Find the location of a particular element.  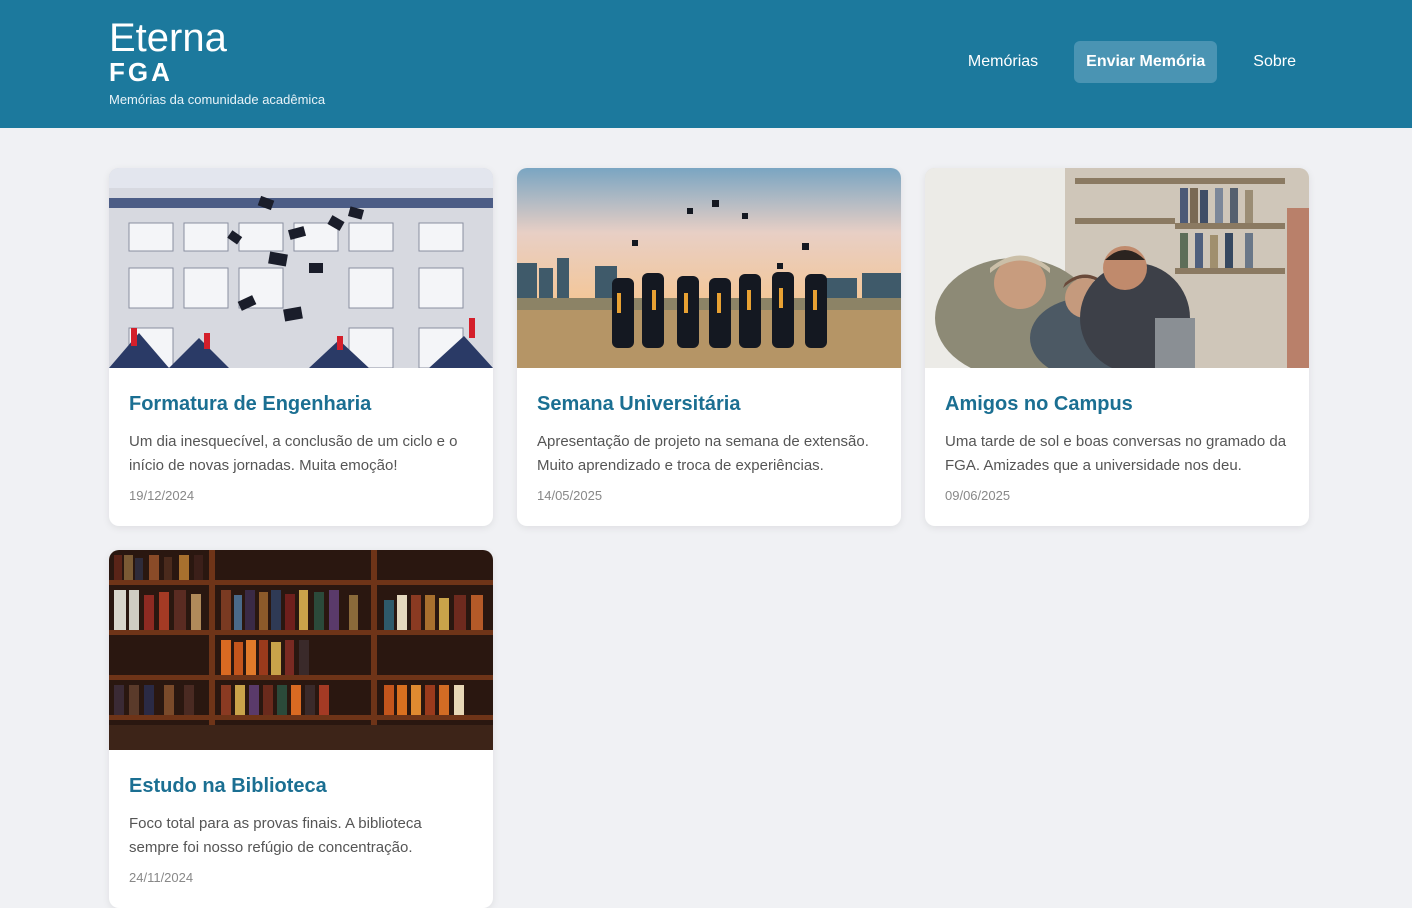

graduates-sunset-photo is located at coordinates (709, 268).